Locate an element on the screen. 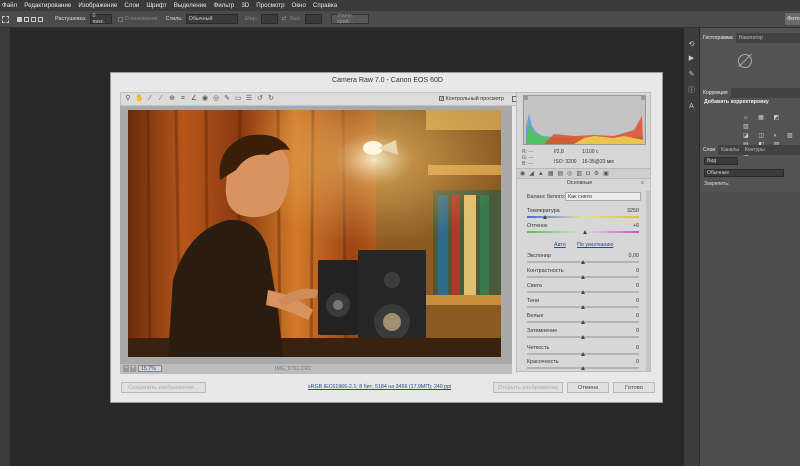 This screenshot has width=800, height=466. menu-item-3d: 3D is located at coordinates (245, 5).